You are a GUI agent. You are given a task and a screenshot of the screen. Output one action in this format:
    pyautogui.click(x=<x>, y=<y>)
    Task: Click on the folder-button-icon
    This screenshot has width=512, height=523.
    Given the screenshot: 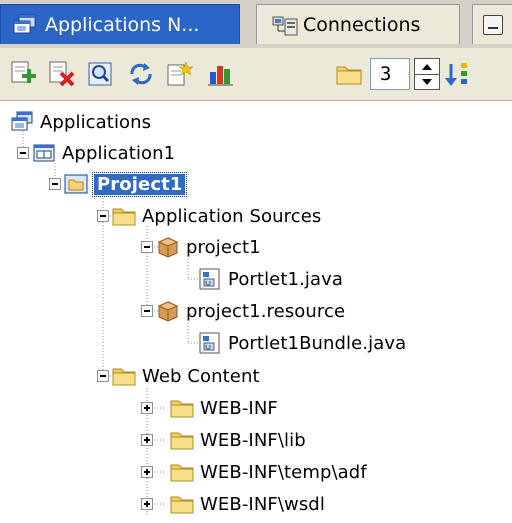 What is the action you would take?
    pyautogui.click(x=349, y=74)
    